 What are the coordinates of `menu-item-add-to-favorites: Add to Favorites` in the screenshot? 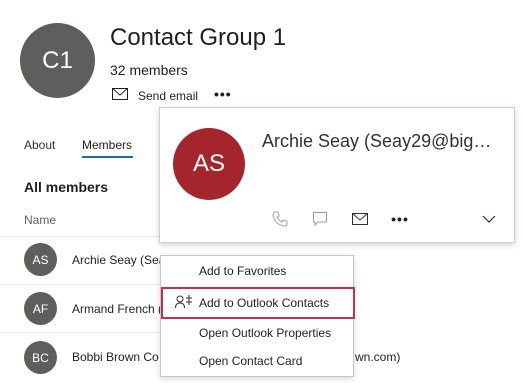 It's located at (258, 271).